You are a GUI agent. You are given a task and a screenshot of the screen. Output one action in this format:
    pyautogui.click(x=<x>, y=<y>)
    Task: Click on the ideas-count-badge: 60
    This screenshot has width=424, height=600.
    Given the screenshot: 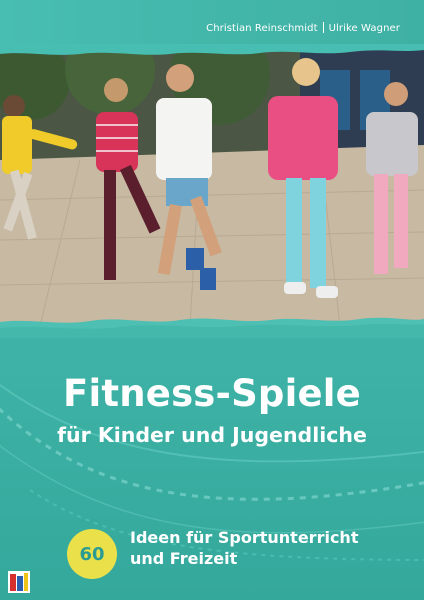 What is the action you would take?
    pyautogui.click(x=92, y=554)
    